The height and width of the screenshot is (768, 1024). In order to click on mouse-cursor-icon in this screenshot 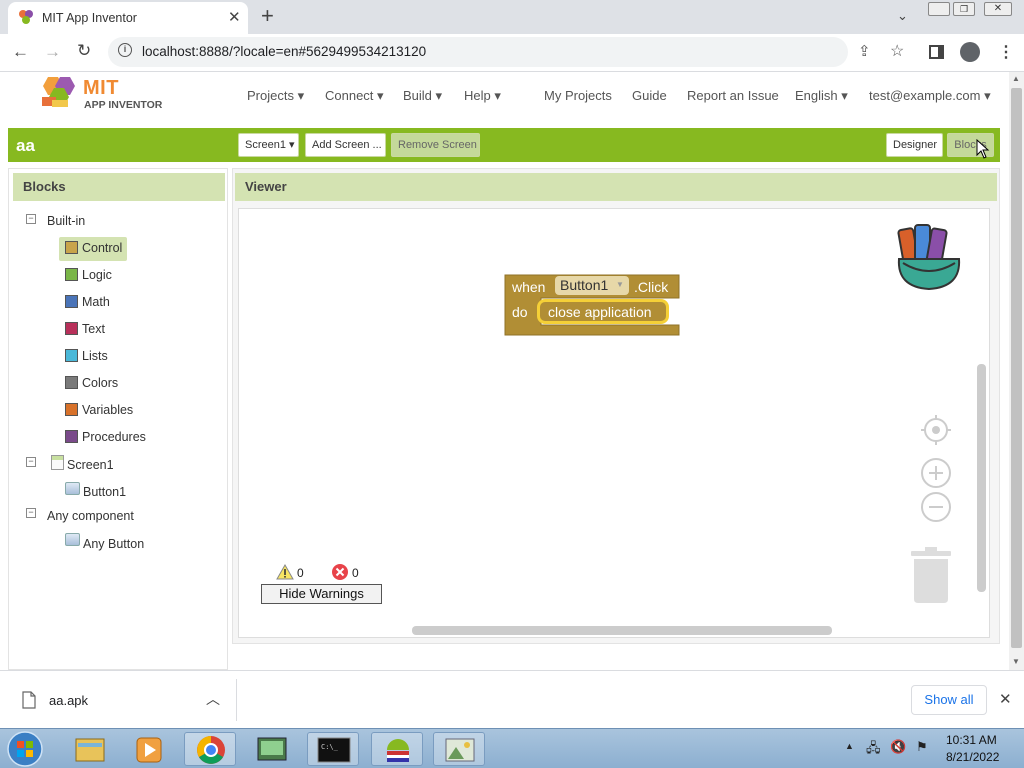, I will do `click(983, 149)`.